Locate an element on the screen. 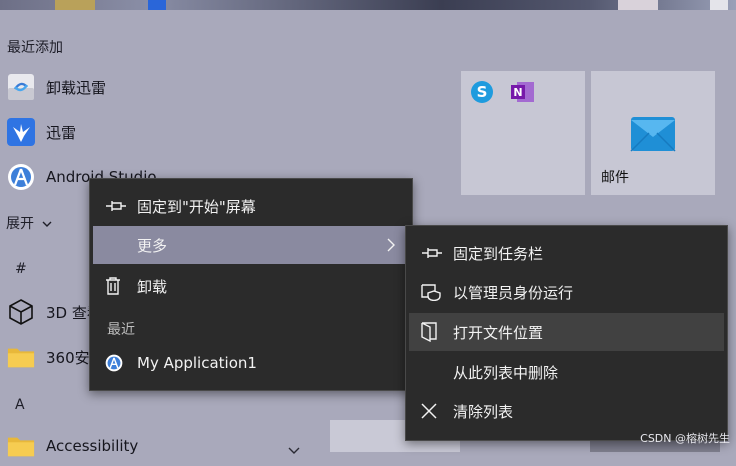 This screenshot has height=466, width=736. uninstall-item: 卸载 is located at coordinates (251, 286).